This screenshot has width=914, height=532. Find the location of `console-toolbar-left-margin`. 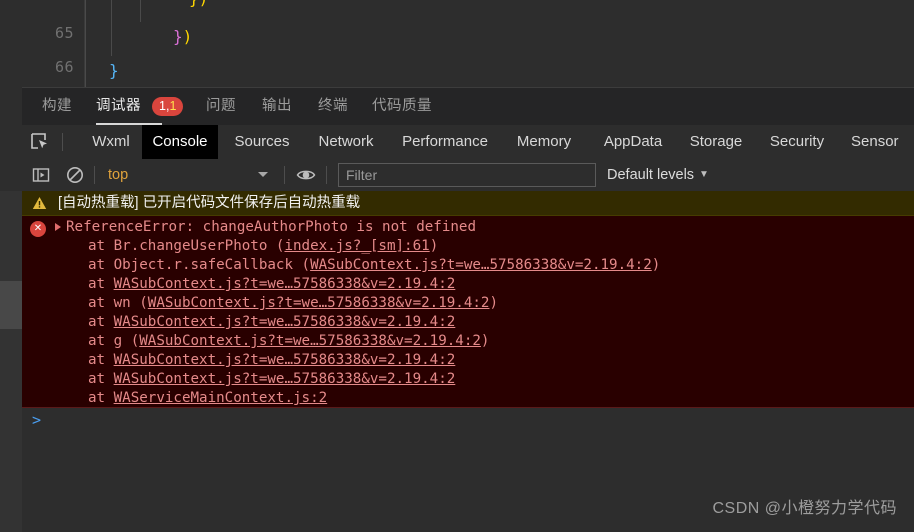

console-toolbar-left-margin is located at coordinates (11, 175).